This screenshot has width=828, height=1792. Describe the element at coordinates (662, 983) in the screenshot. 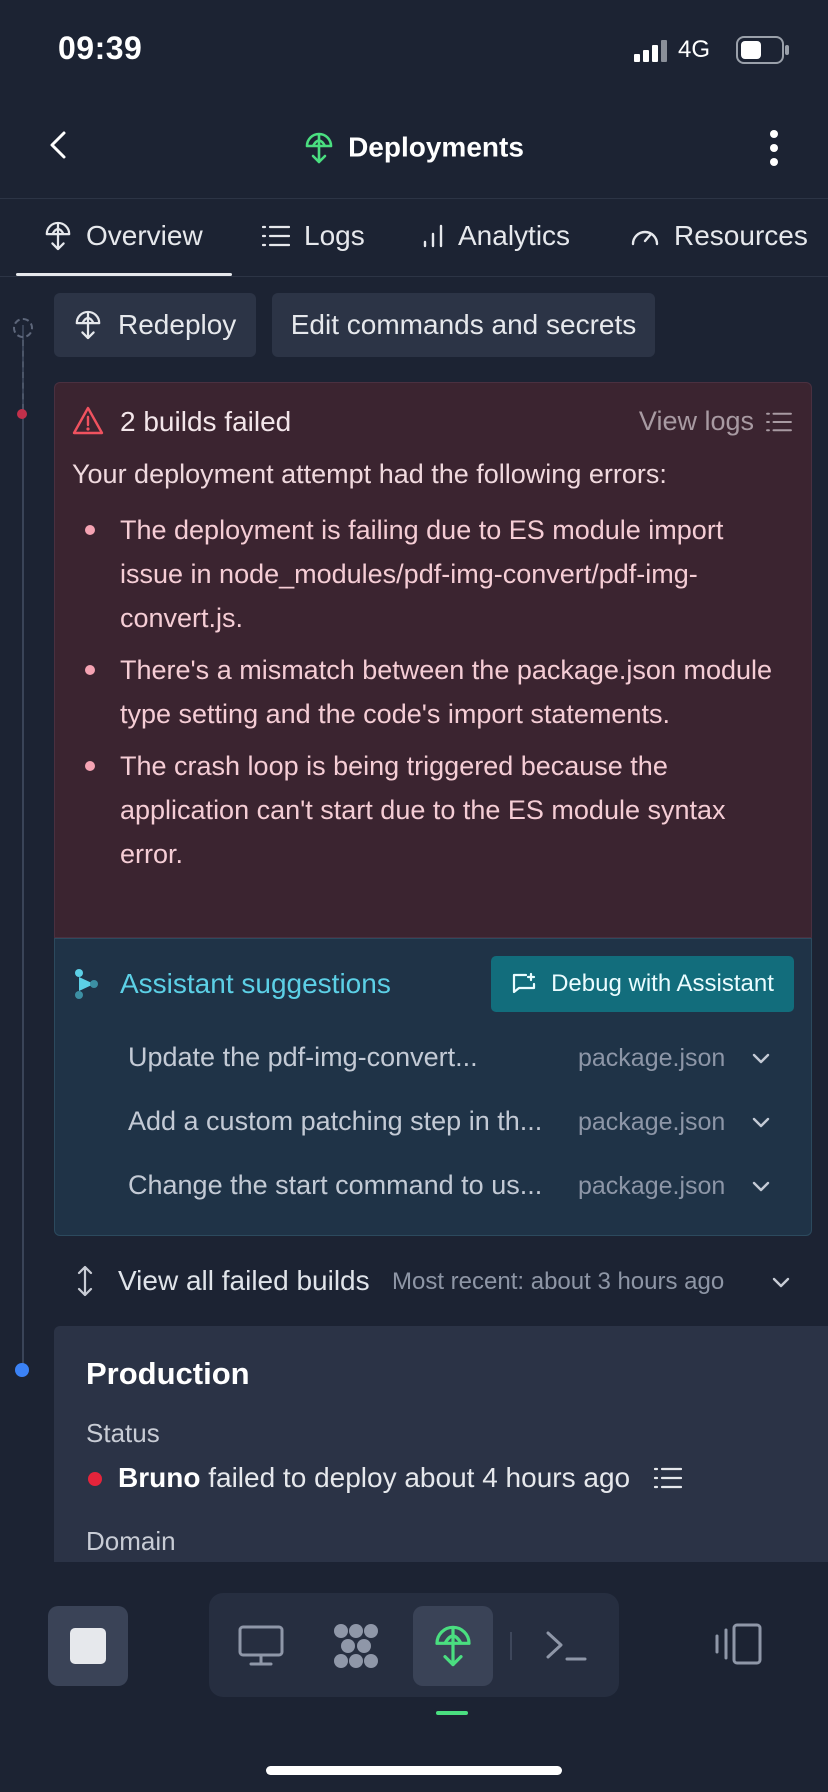

I see `debug-button-label: Debug with Assistant` at that location.